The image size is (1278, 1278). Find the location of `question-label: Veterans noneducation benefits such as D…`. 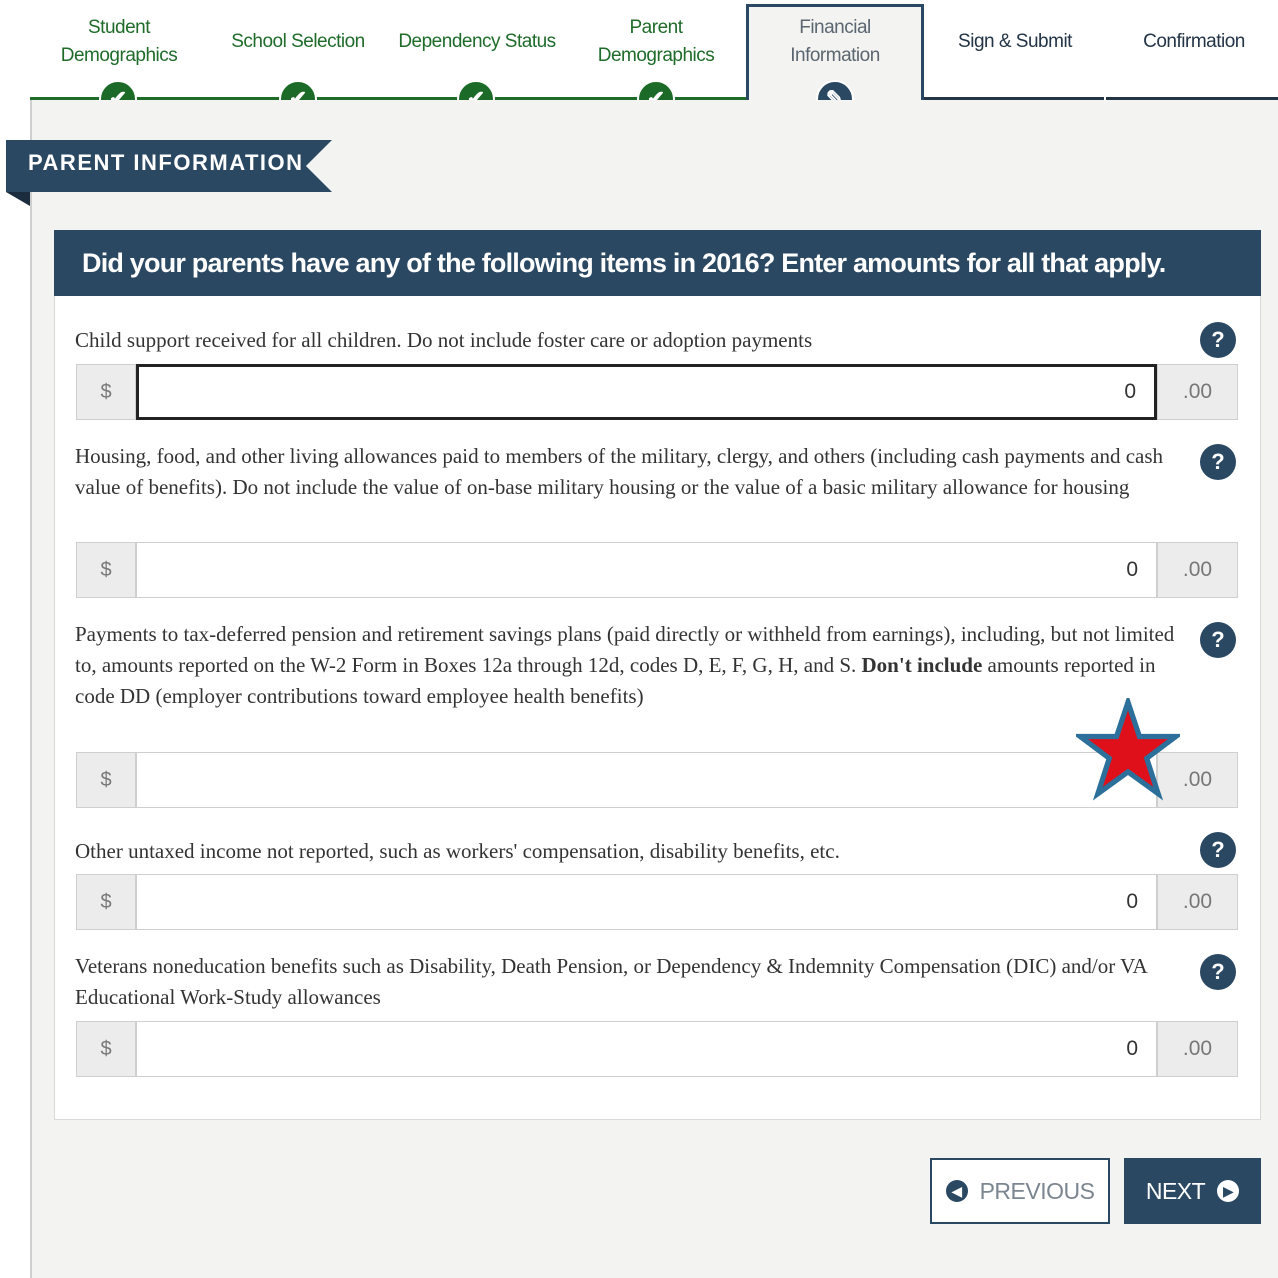

question-label: Veterans noneducation benefits such as D… is located at coordinates (611, 981).